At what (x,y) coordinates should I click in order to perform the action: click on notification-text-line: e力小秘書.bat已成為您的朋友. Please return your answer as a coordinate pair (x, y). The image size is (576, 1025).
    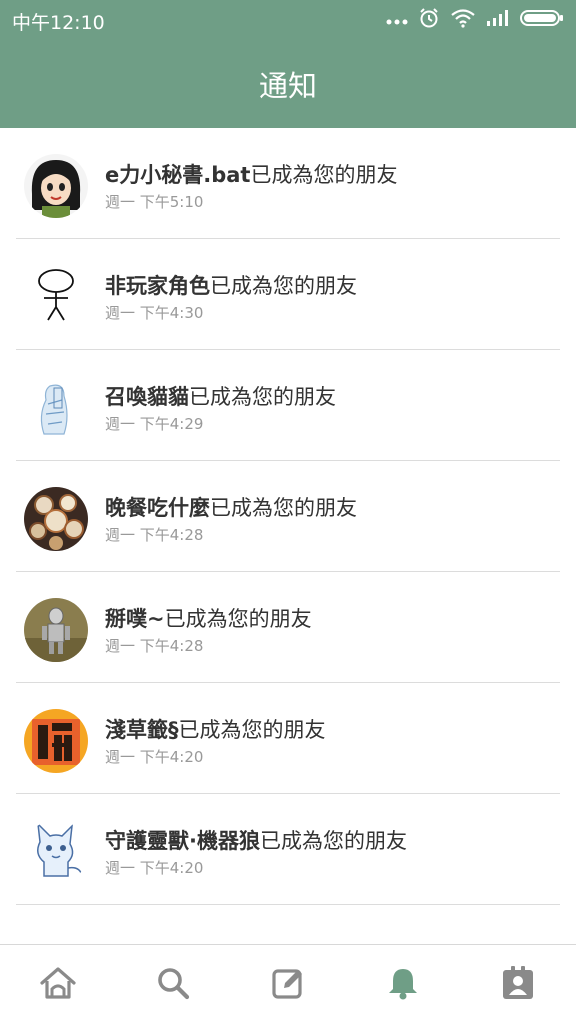
    Looking at the image, I should click on (330, 175).